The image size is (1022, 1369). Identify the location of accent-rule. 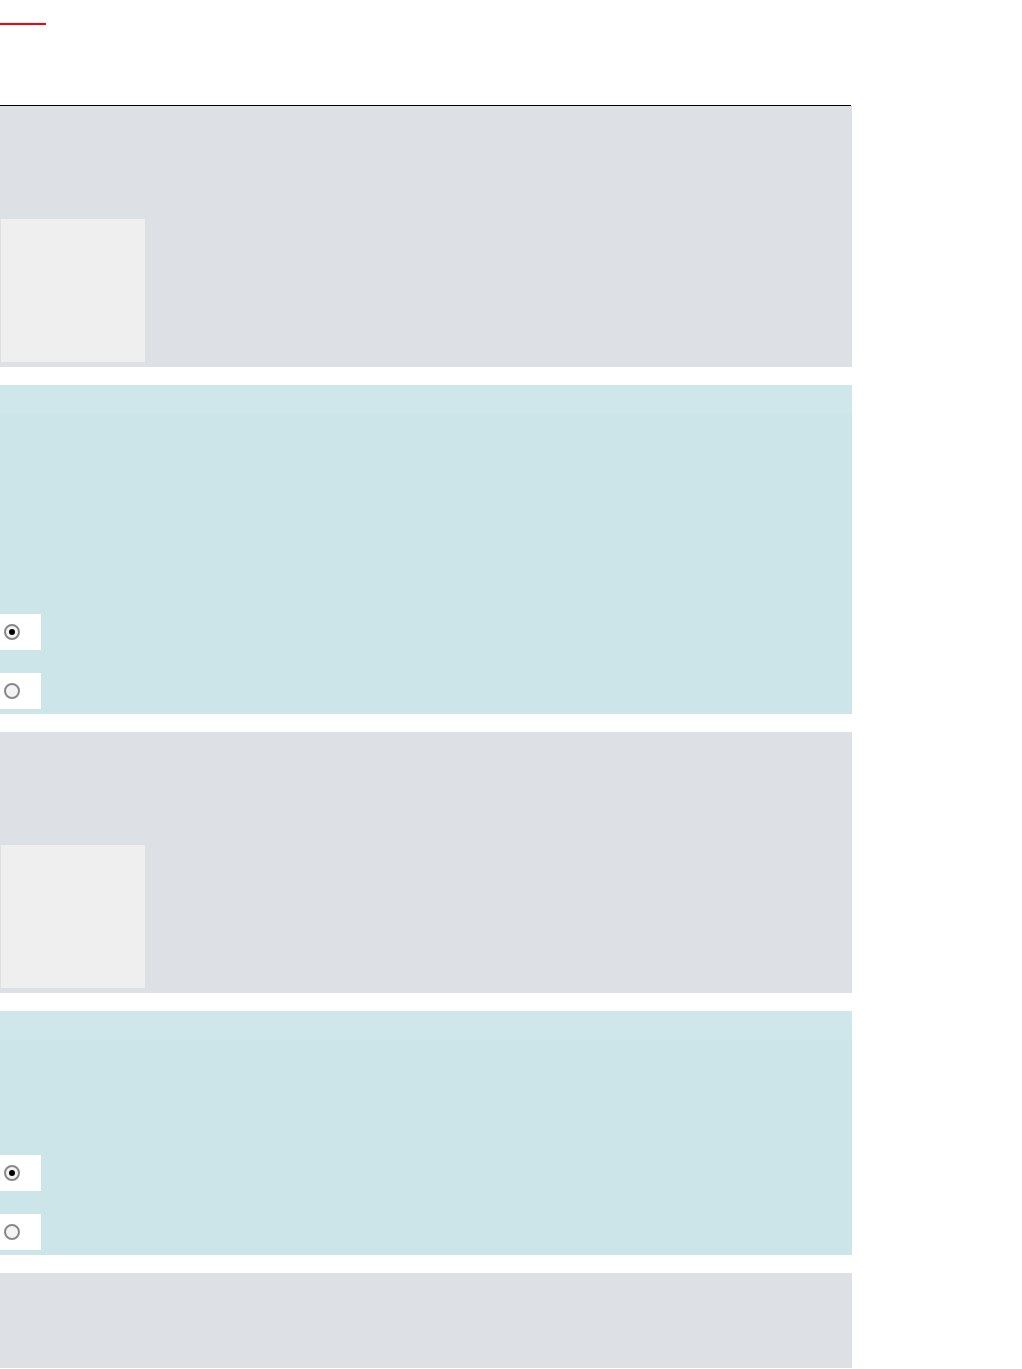
(23, 24).